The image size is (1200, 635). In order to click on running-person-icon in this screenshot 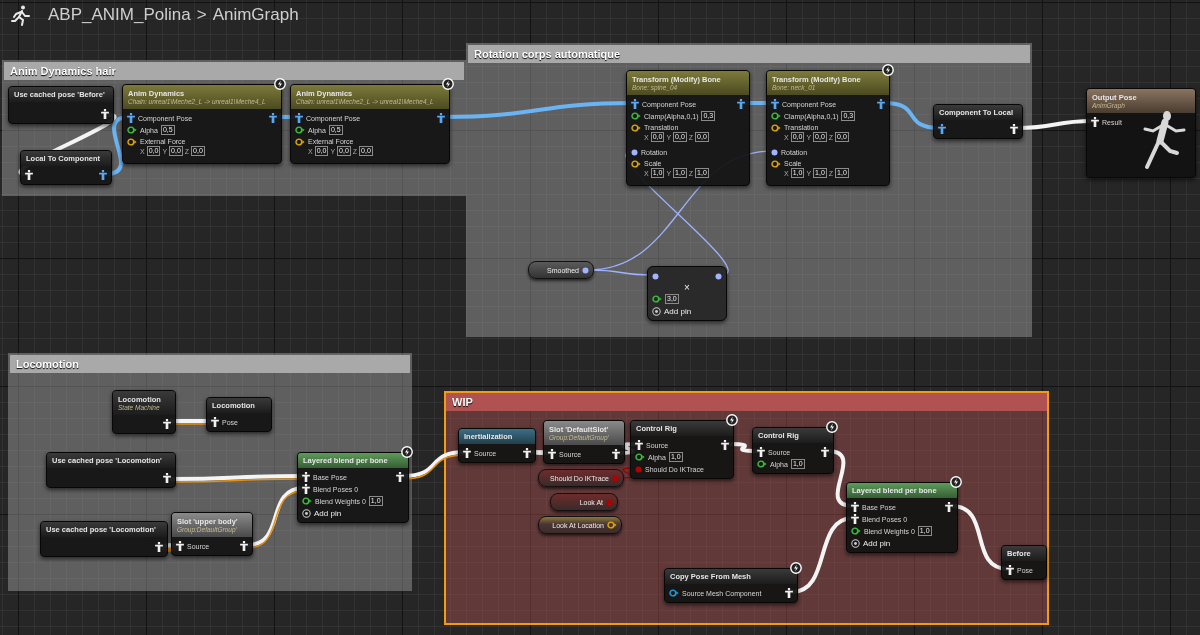, I will do `click(21, 15)`.